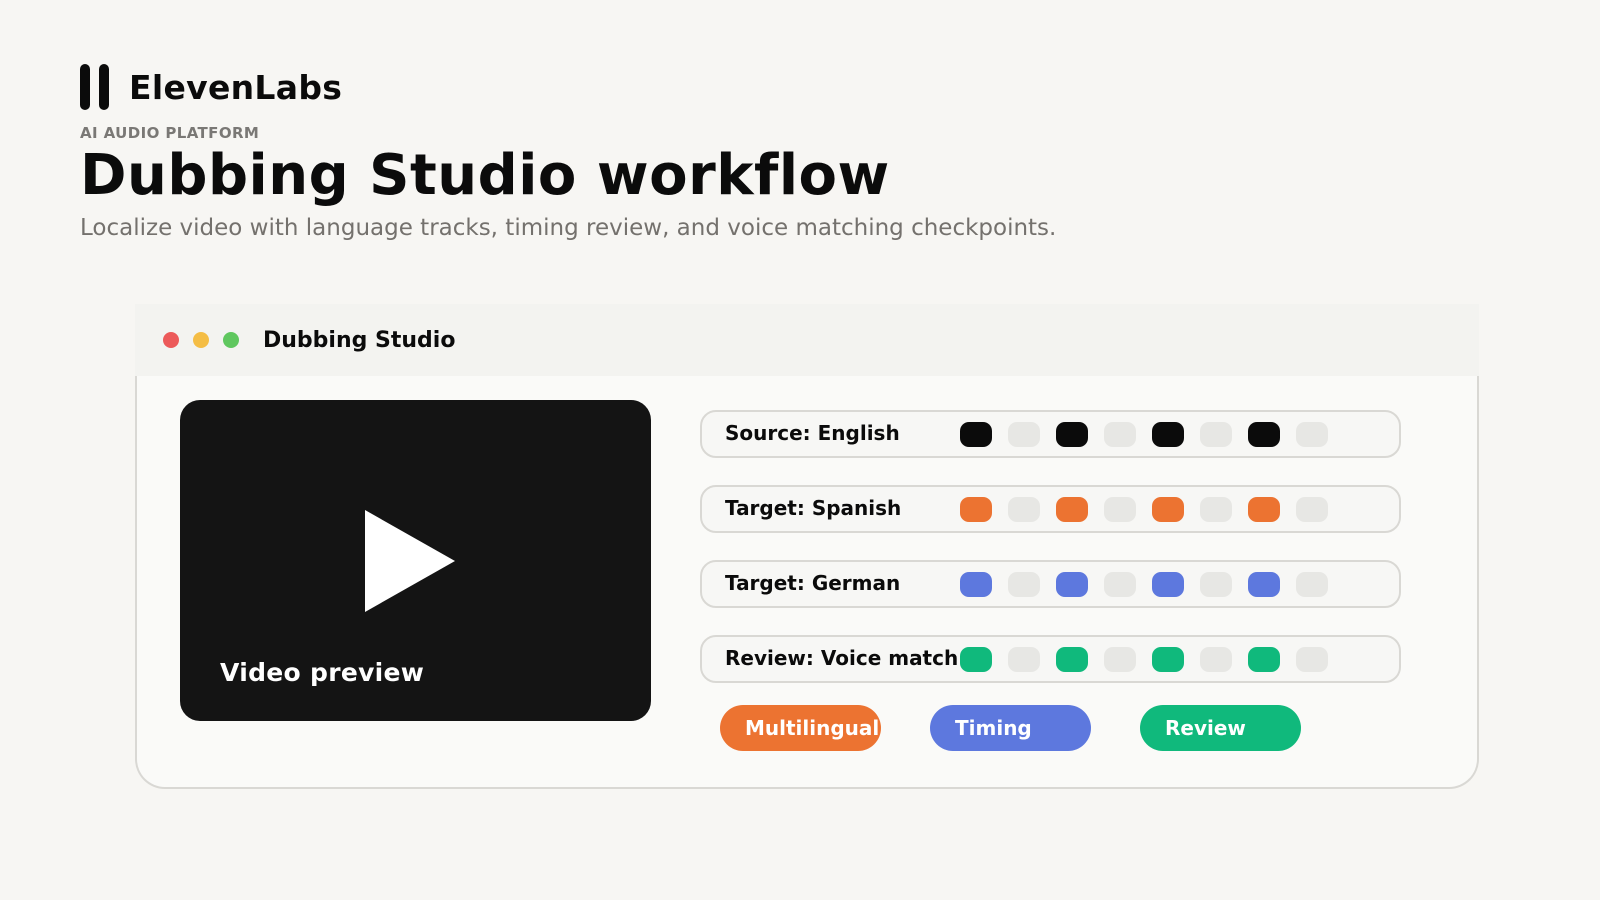  I want to click on track-review-voice-match: Review: Voice match, so click(1050, 659).